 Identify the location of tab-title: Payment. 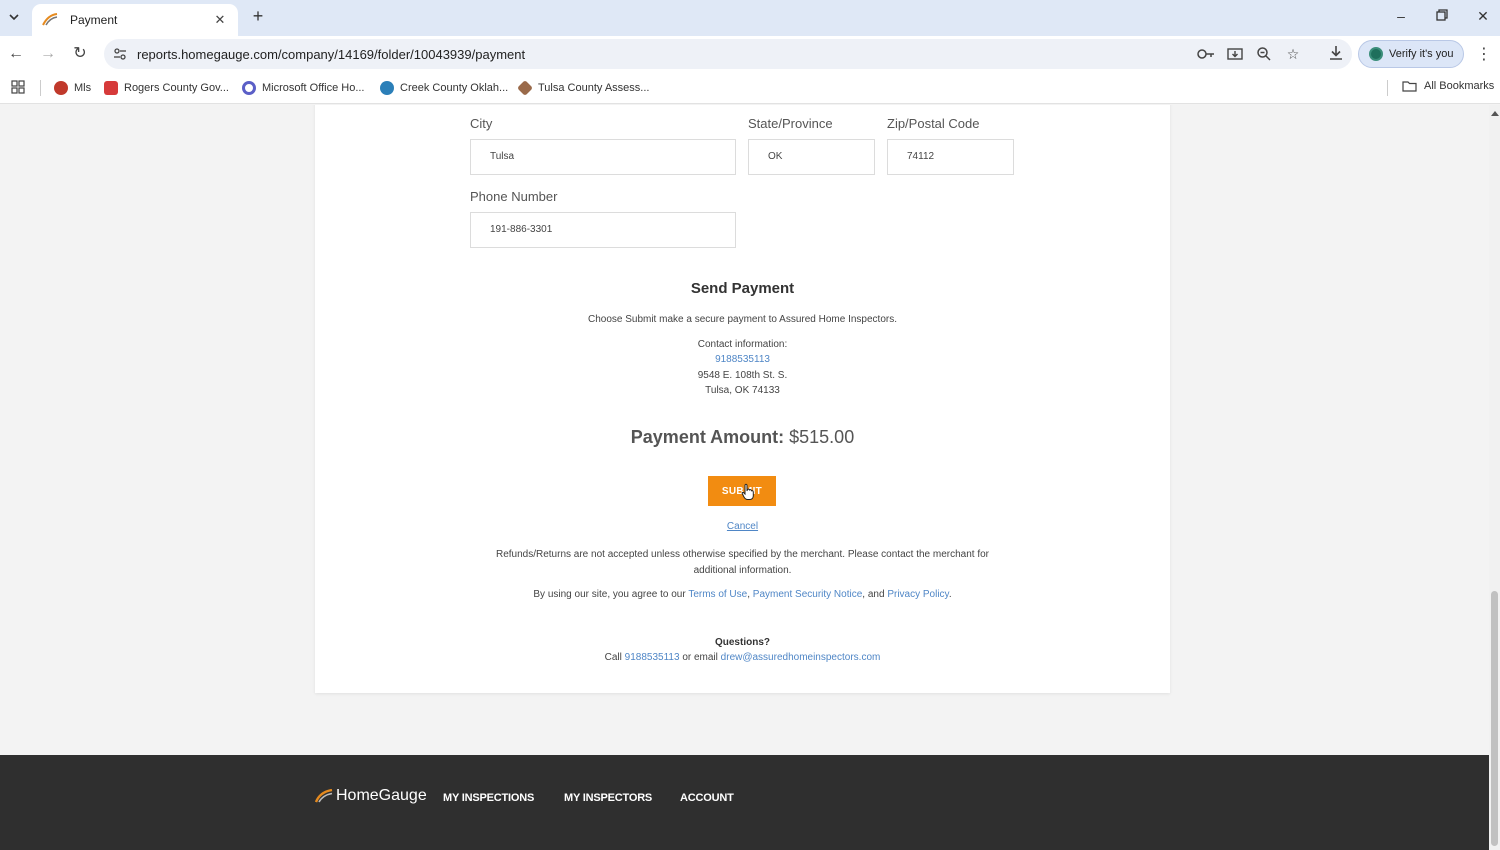
(94, 20).